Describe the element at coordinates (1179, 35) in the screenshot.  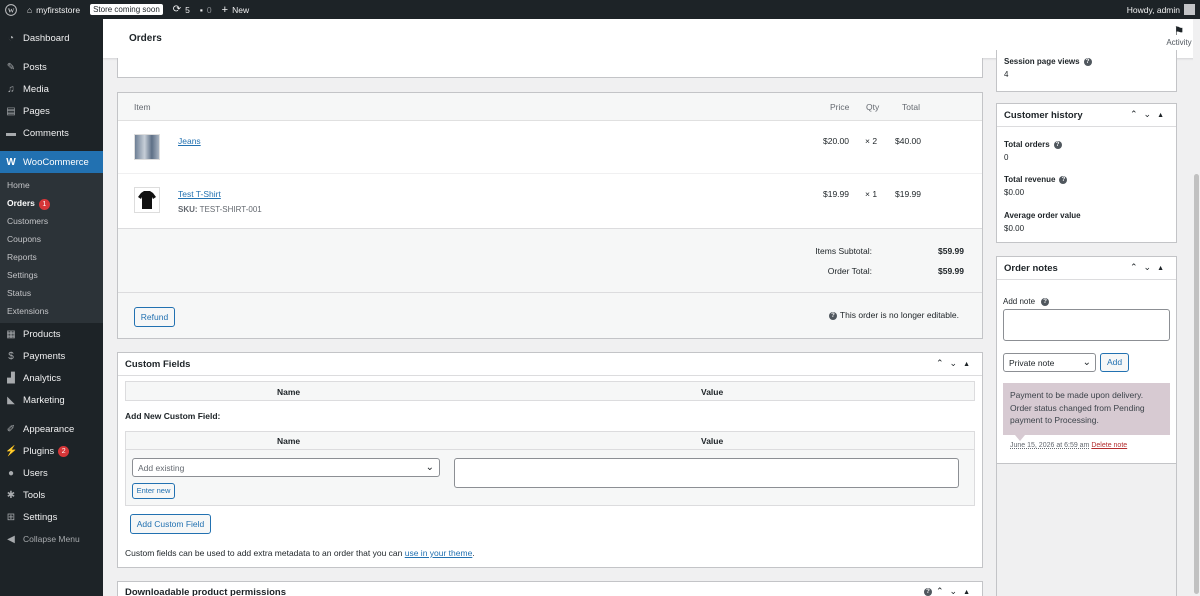
I see `activity-button: ⚑ Activity` at that location.